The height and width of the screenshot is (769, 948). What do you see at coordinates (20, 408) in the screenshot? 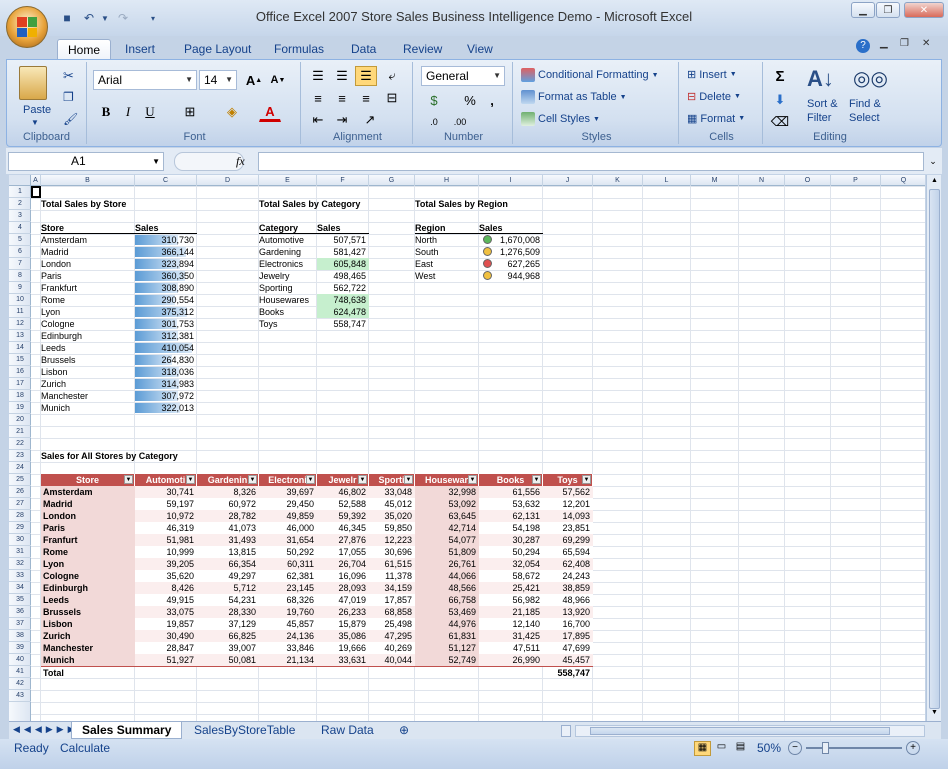
I see `row-header: 19` at bounding box center [20, 408].